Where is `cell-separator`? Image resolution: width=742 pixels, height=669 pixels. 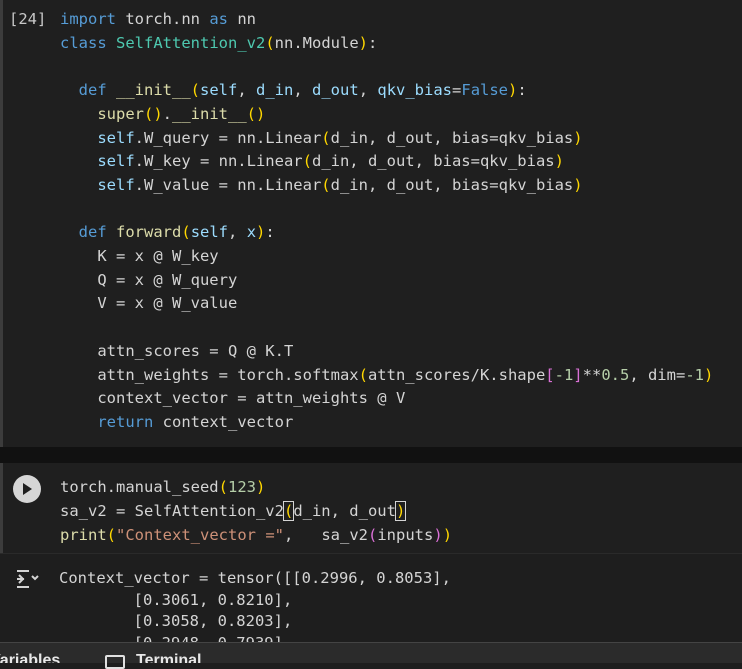
cell-separator is located at coordinates (371, 455).